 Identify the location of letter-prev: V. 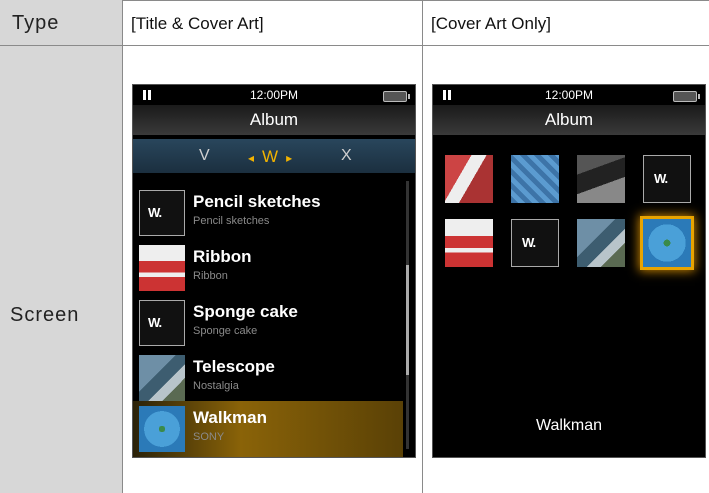
(204, 156).